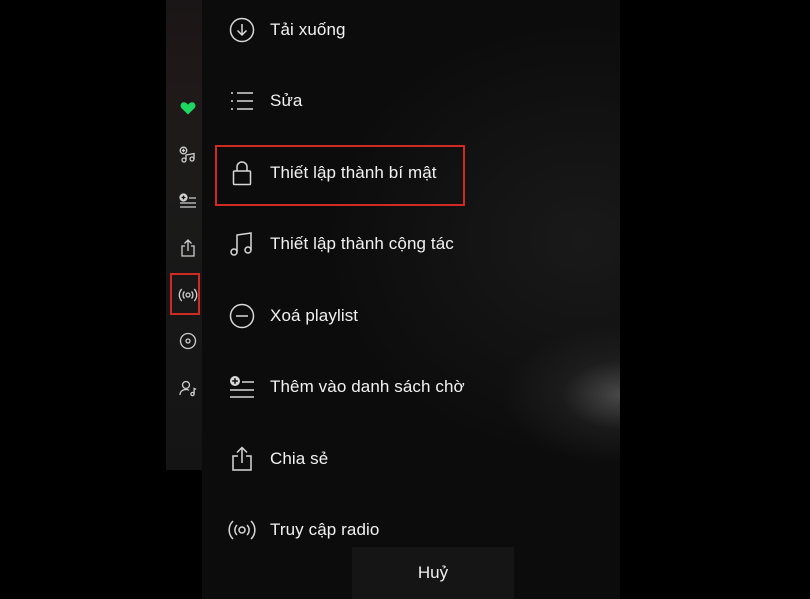  I want to click on menu-item-add-to-queue: Thêm vào danh sách chờ, so click(418, 387).